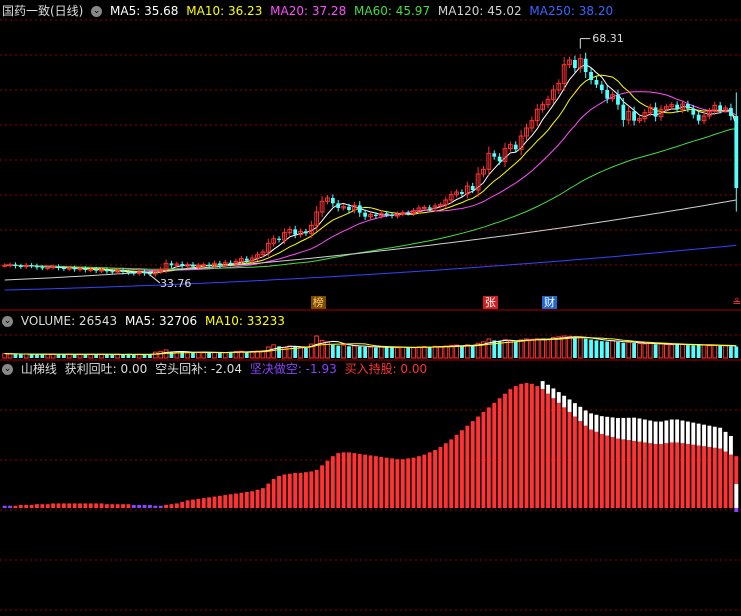  I want to click on event-tag: 榜, so click(318, 302).